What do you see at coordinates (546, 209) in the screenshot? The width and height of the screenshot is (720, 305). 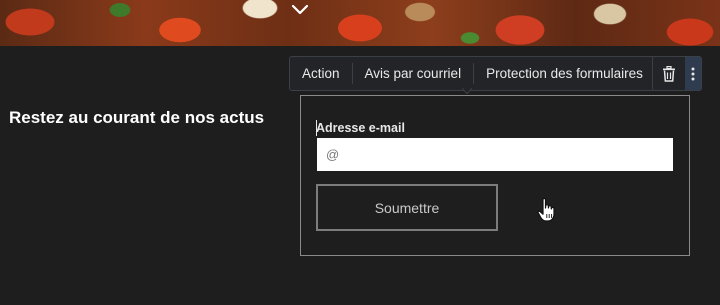 I see `hand-pointer-cursor-icon` at bounding box center [546, 209].